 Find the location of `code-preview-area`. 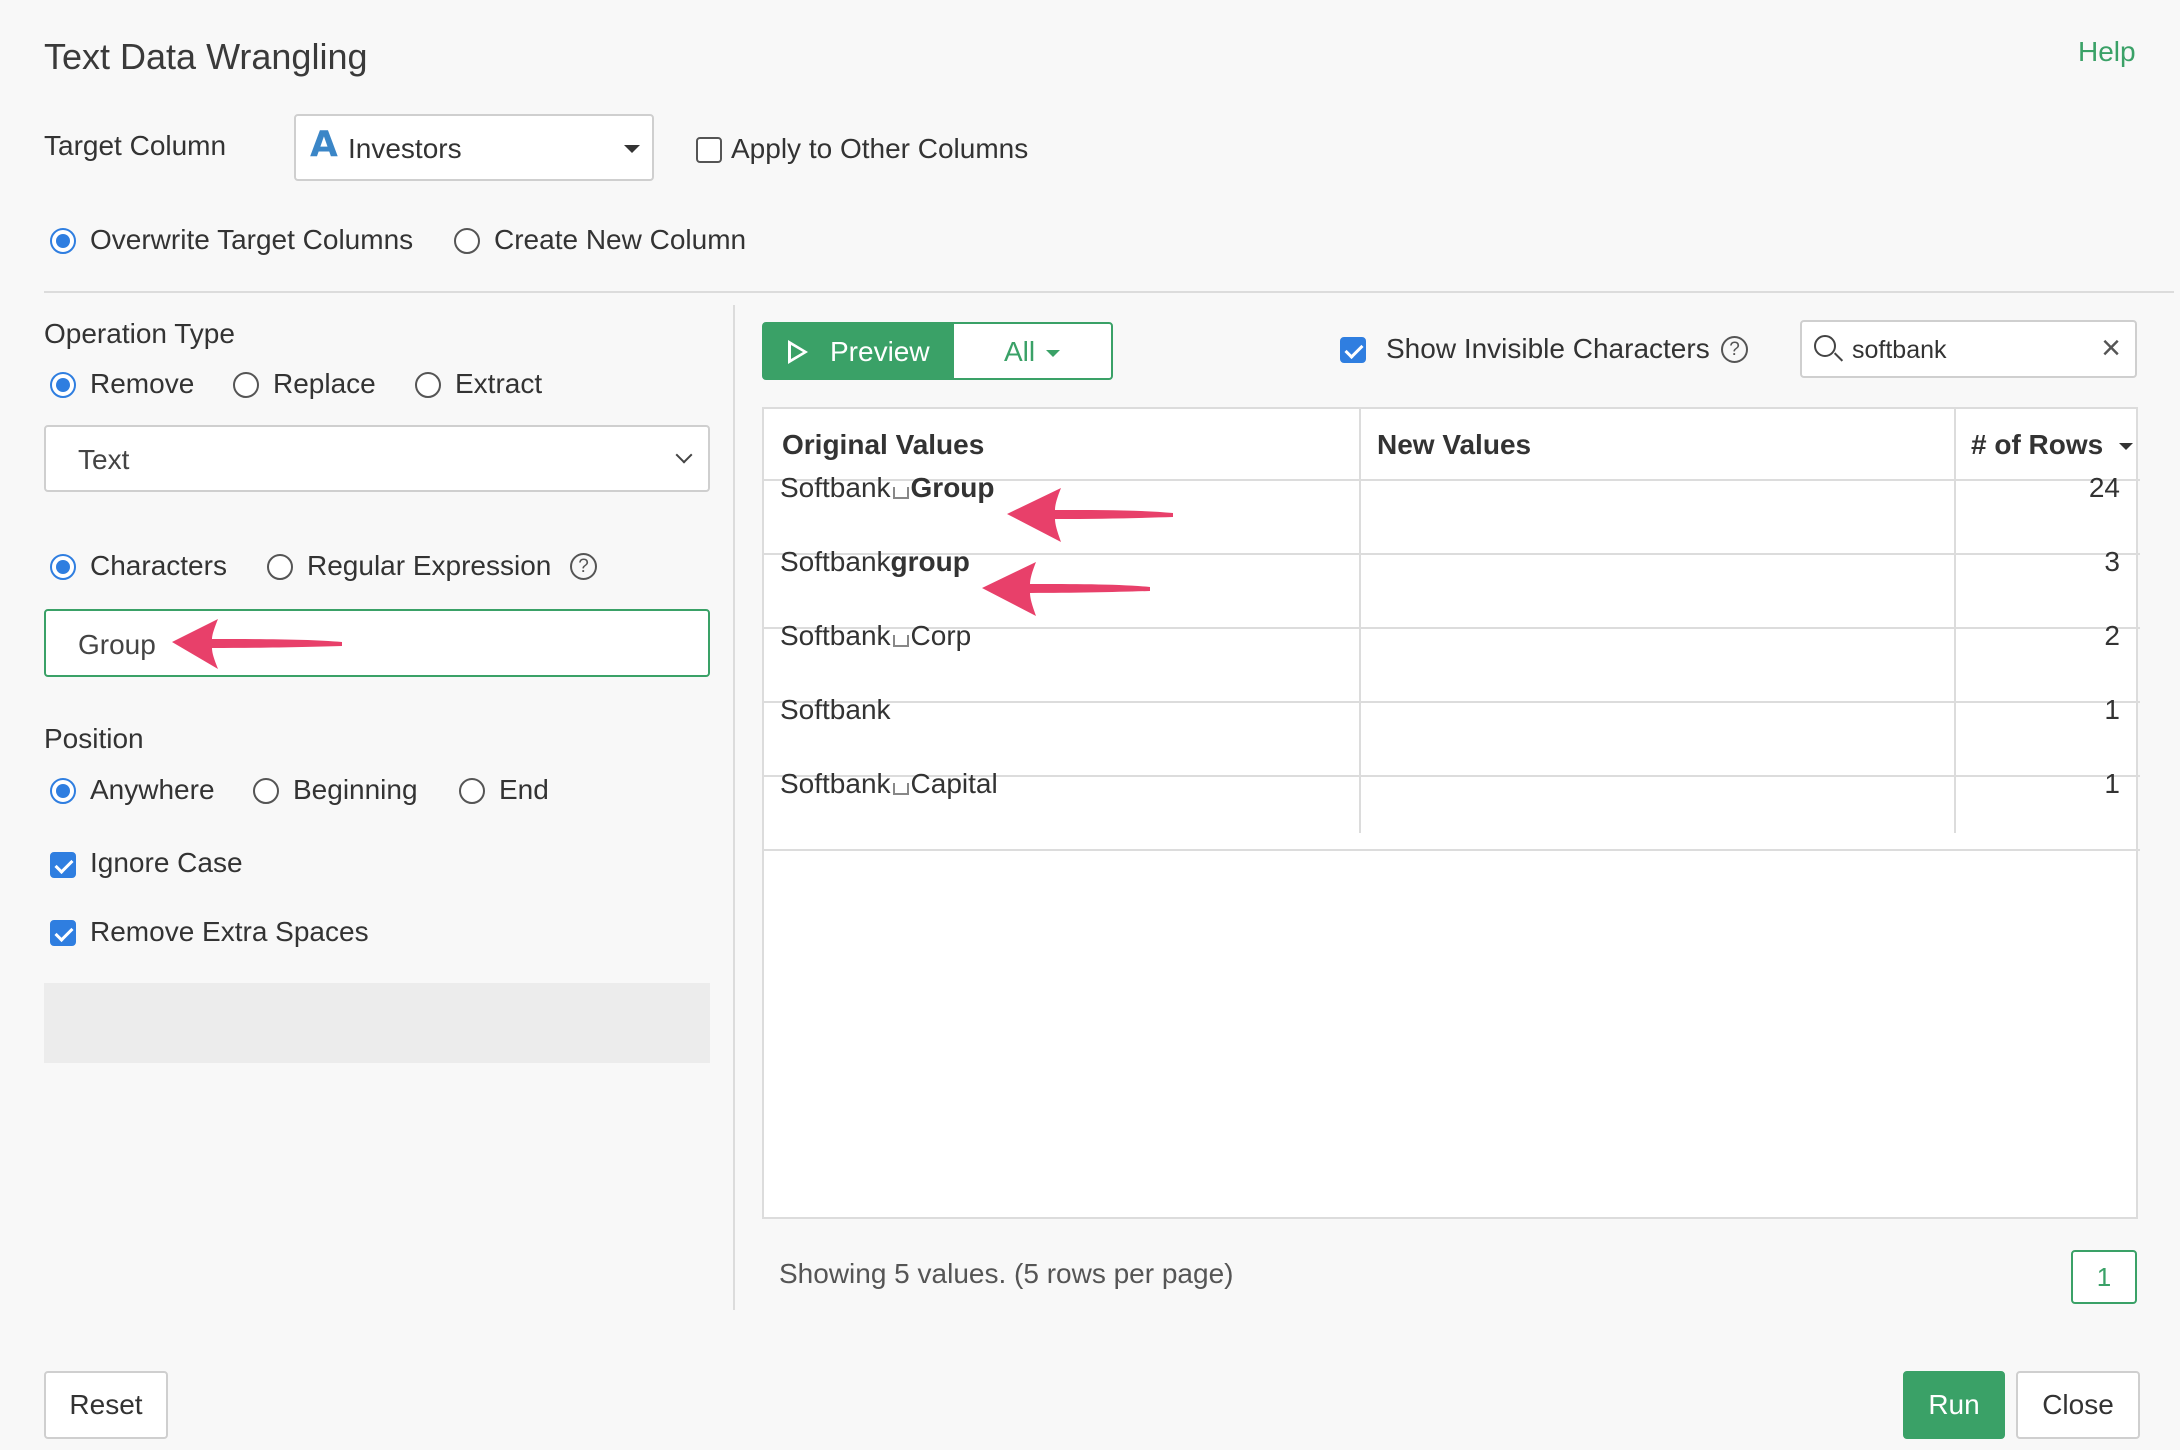

code-preview-area is located at coordinates (377, 1023).